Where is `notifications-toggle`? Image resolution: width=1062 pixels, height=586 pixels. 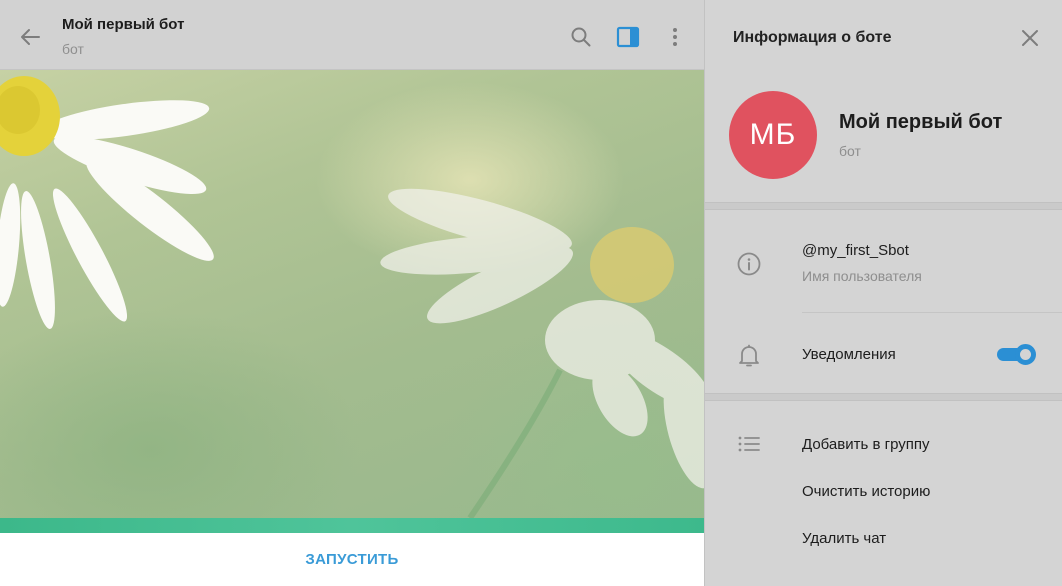
notifications-toggle is located at coordinates (1016, 354).